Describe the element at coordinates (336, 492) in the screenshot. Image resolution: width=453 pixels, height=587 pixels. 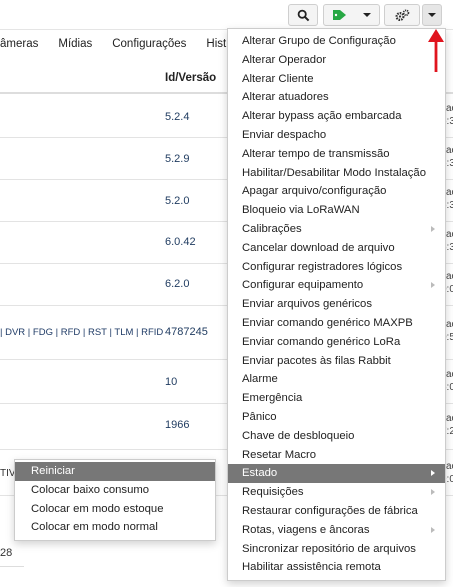
I see `menu-item-requisicoes: Requisições` at that location.